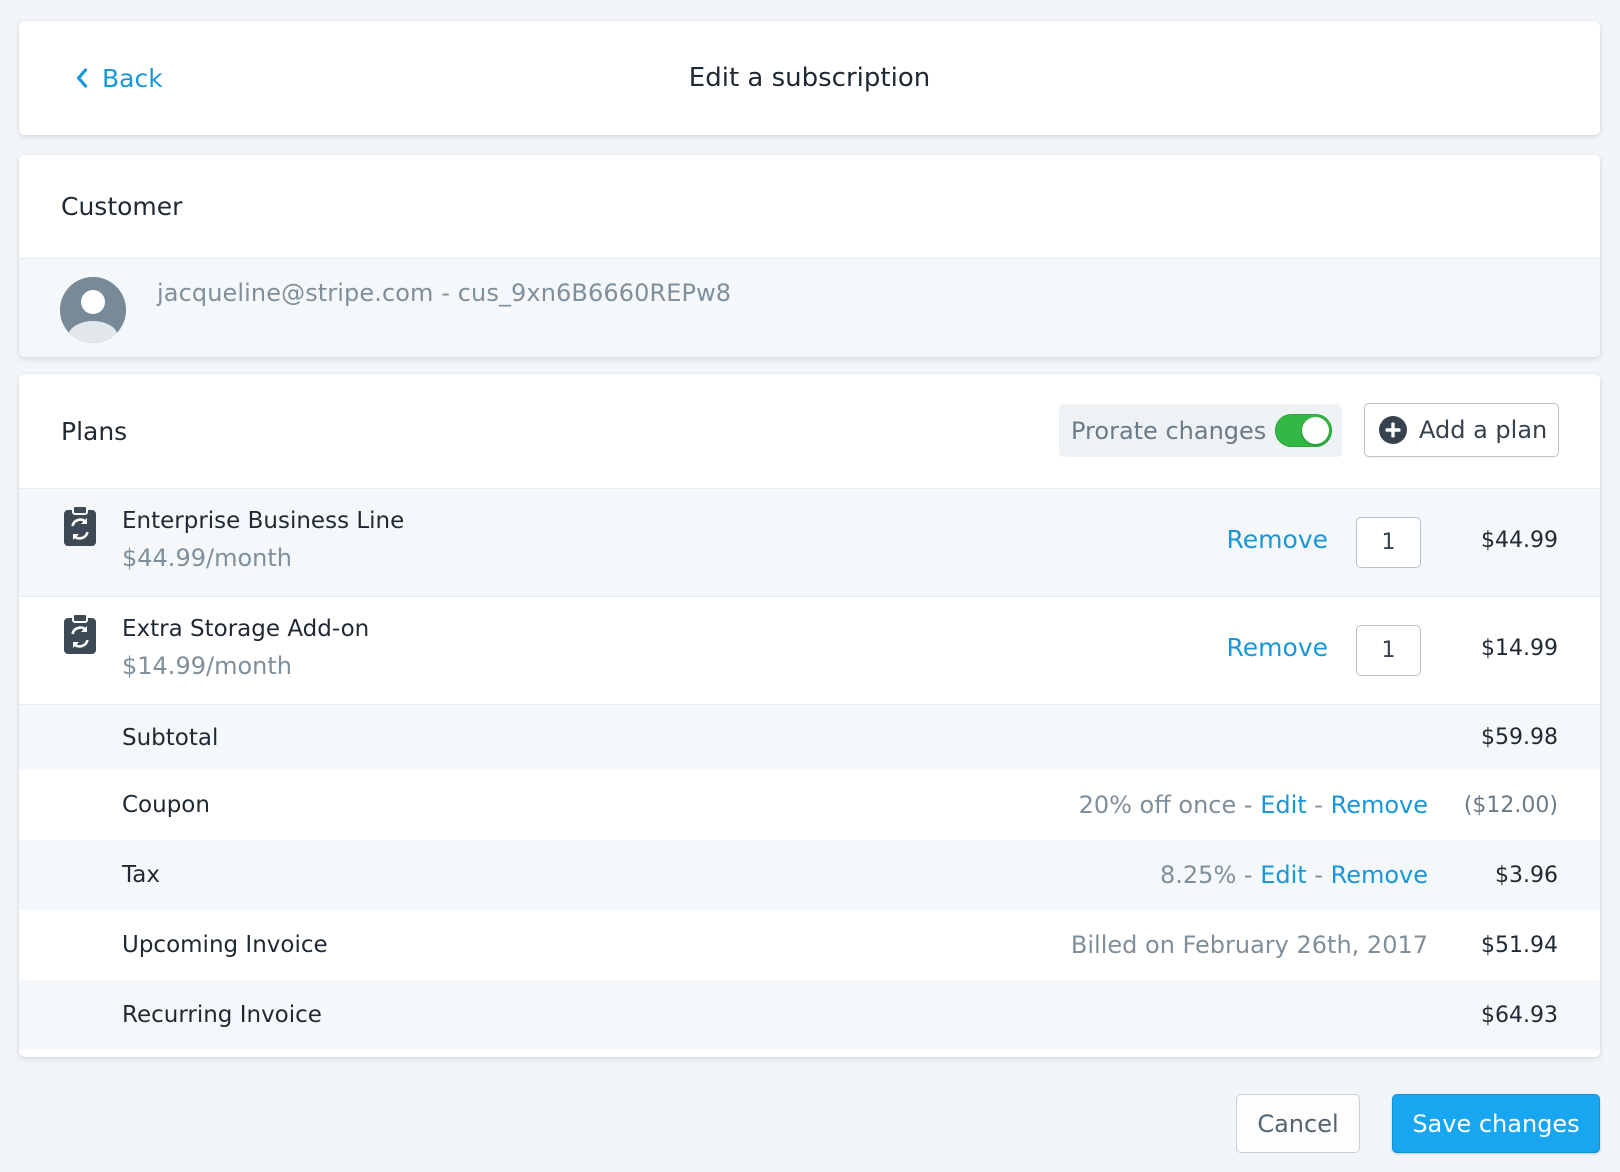 This screenshot has height=1172, width=1620. I want to click on recurring-invoice-amount: $64.93, so click(1519, 1015).